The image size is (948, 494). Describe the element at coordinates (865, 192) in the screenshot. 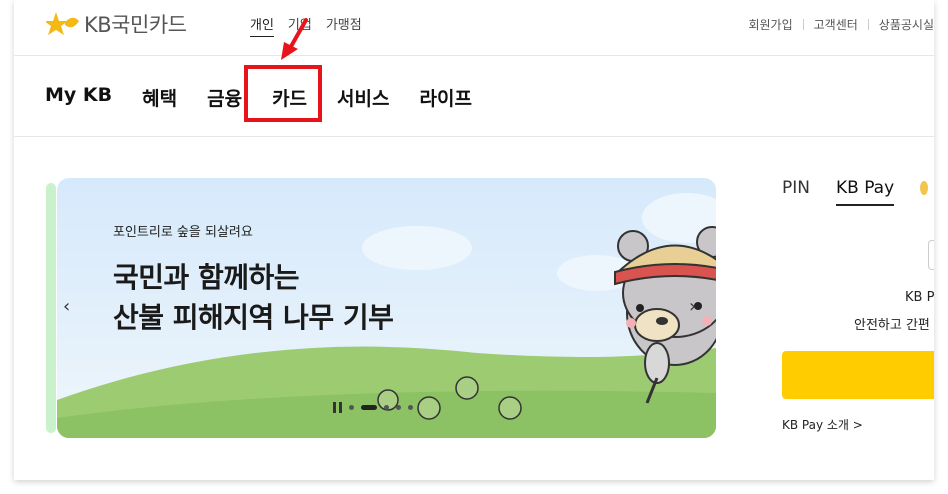

I see `tab-kb-pay: KB Pay` at that location.